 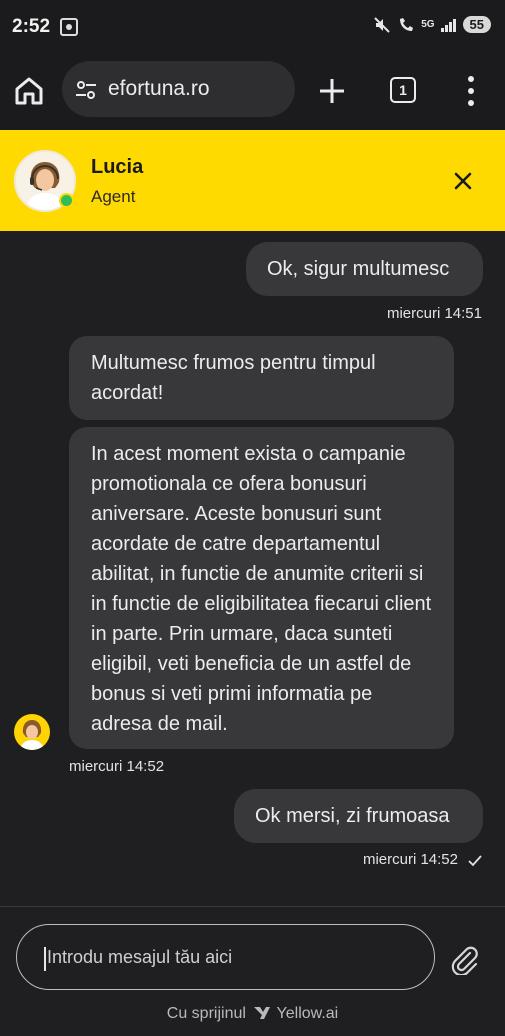 I want to click on status-time: 2:52, so click(x=31, y=26).